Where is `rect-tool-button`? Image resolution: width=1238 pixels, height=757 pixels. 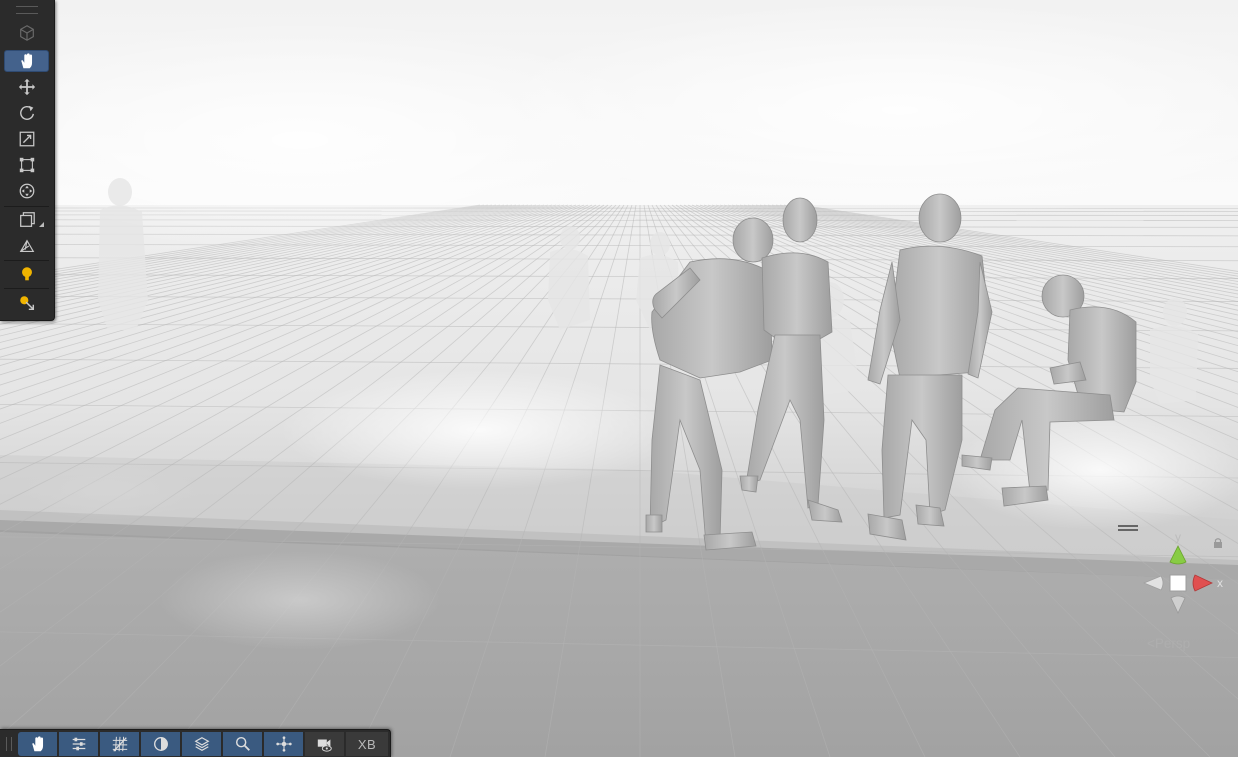
rect-tool-button is located at coordinates (26, 165).